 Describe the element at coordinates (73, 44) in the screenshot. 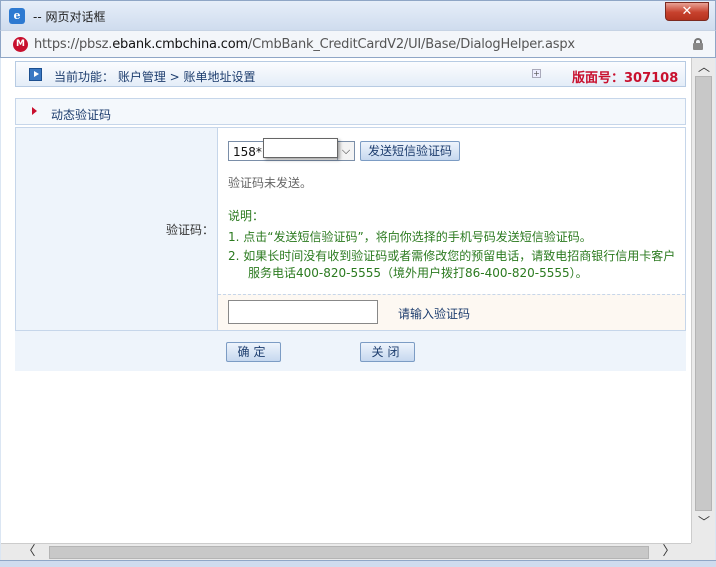

I see `url-prefix: https://pbsz.` at that location.